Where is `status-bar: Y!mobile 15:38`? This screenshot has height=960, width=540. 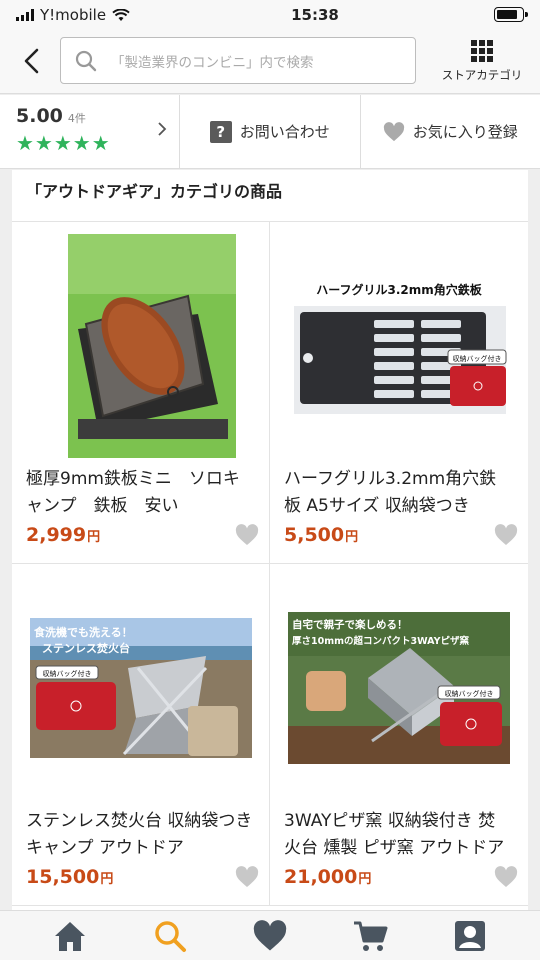
status-bar: Y!mobile 15:38 is located at coordinates (270, 15).